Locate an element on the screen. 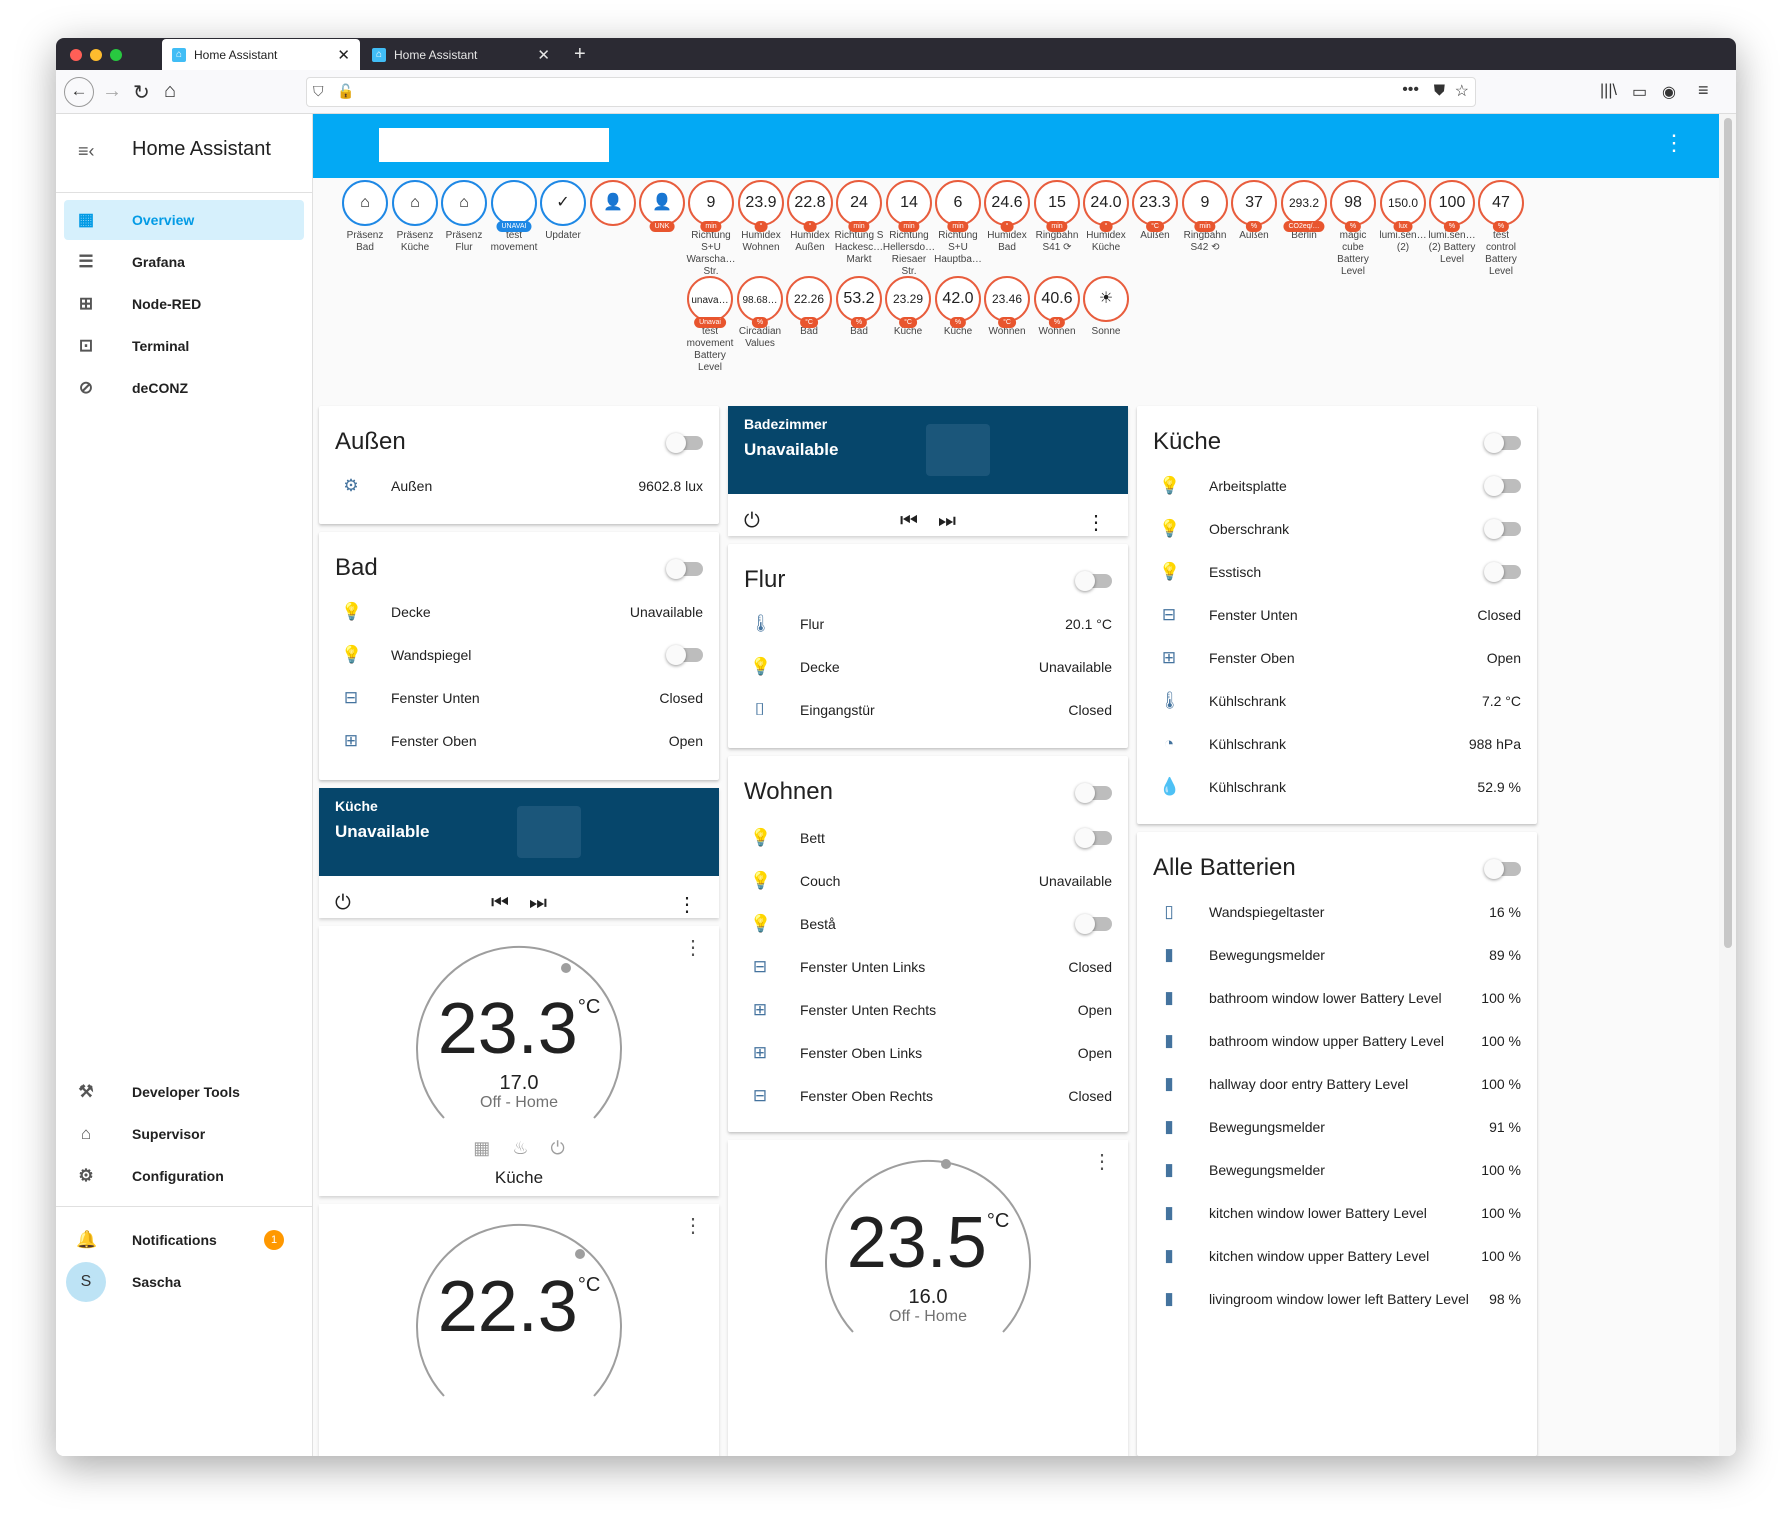 Image resolution: width=1790 pixels, height=1529 pixels. badge-unit: % is located at coordinates (958, 322).